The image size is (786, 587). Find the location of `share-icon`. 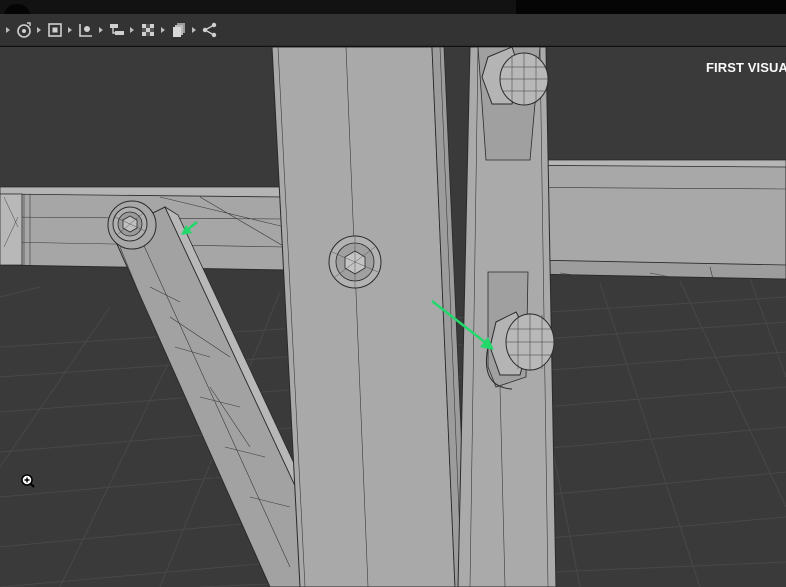

share-icon is located at coordinates (210, 30).